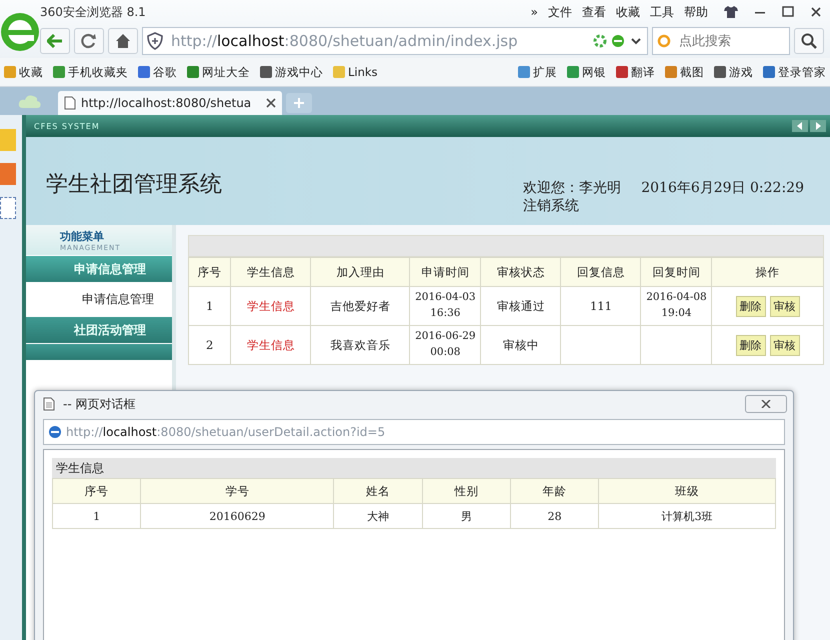 This screenshot has width=830, height=640. Describe the element at coordinates (395, 41) in the screenshot. I see `address-field: http://localhost:8080/shetuan/admin/index.jsp` at that location.